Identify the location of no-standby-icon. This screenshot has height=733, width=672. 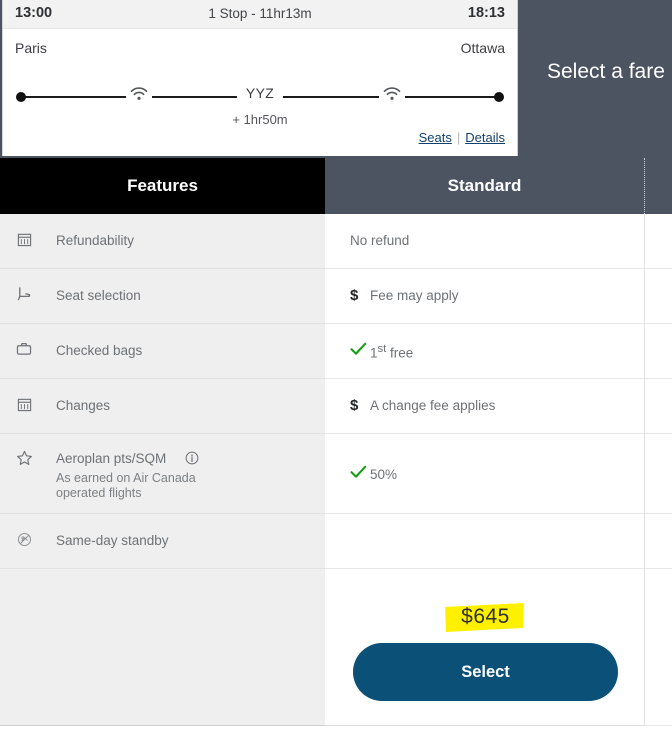
(24, 542).